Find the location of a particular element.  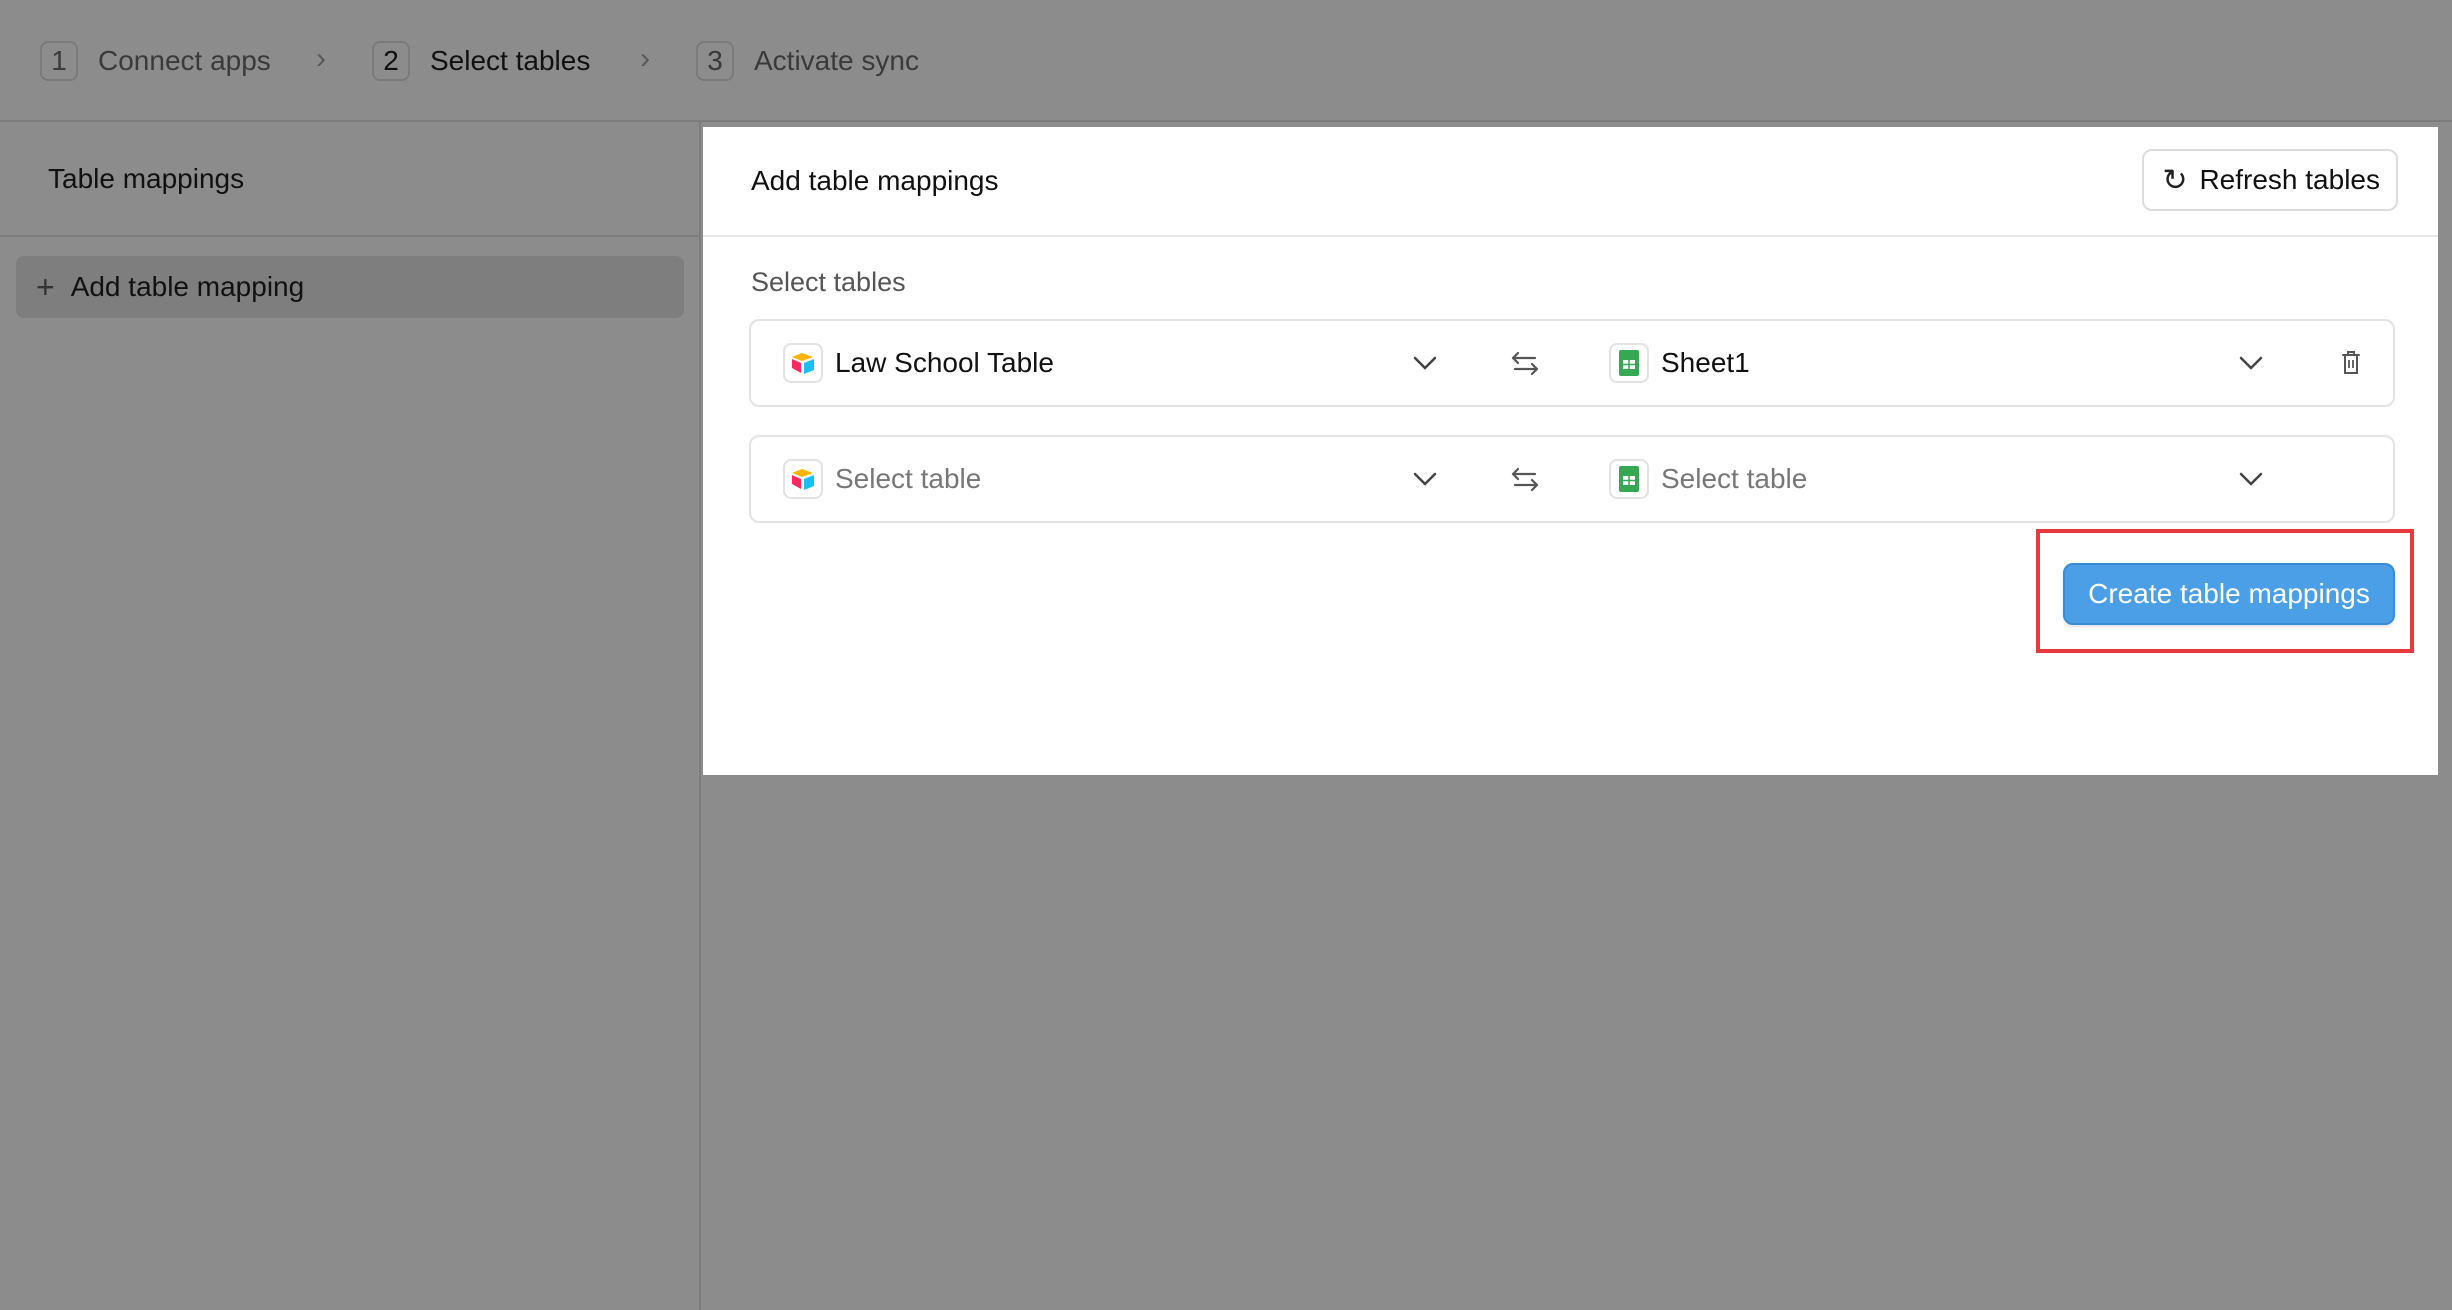

step-select-tables: 2 Select tables is located at coordinates (481, 61).